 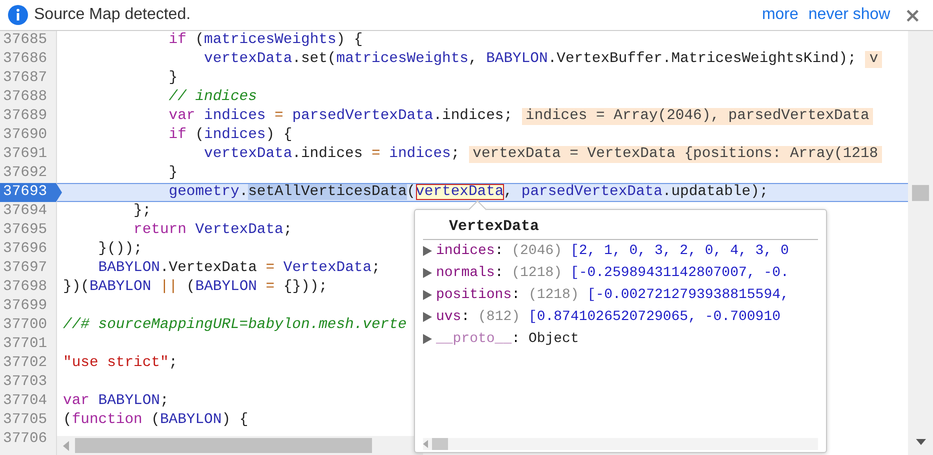 What do you see at coordinates (28, 344) in the screenshot?
I see `line-number: 37701` at bounding box center [28, 344].